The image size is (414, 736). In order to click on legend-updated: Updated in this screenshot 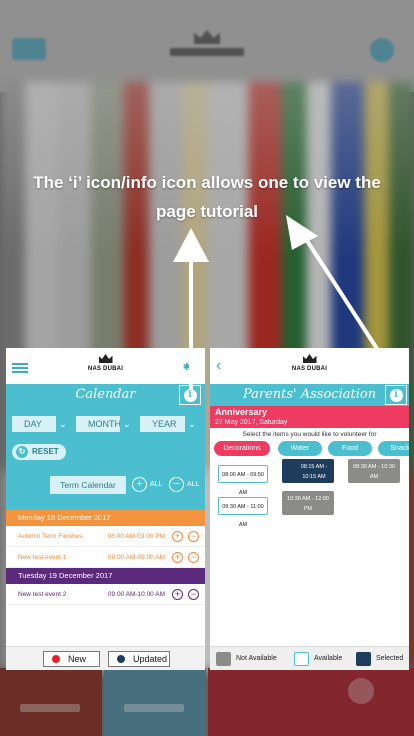, I will do `click(139, 659)`.